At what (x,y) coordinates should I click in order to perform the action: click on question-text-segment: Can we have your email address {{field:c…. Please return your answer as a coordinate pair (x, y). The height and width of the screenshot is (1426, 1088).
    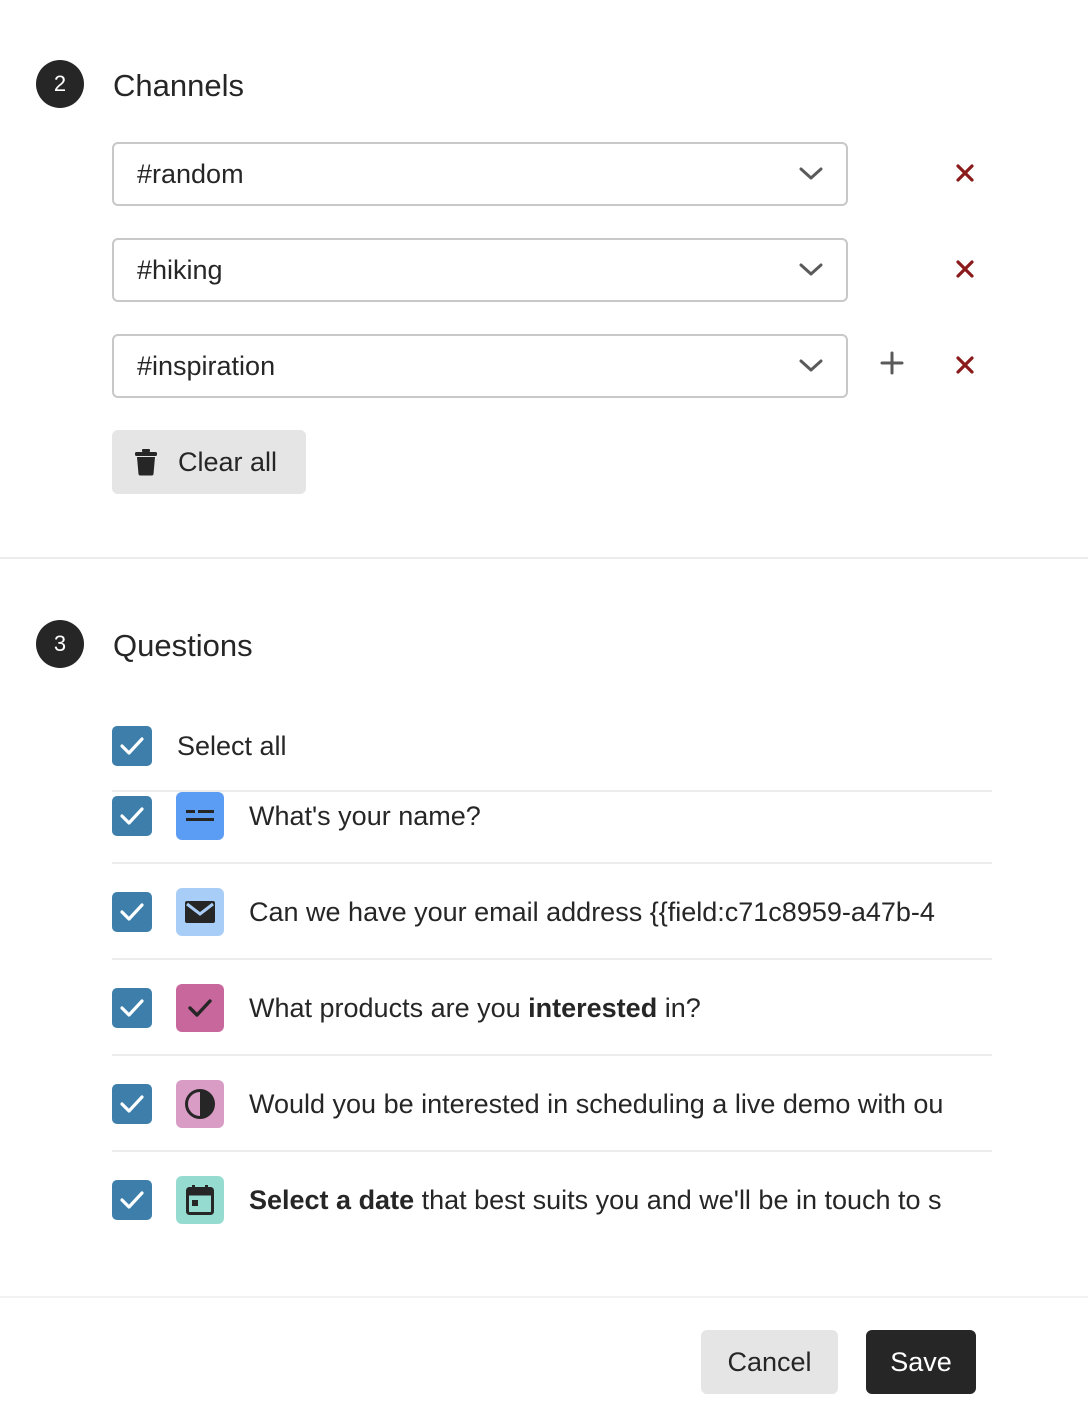
    Looking at the image, I should click on (592, 912).